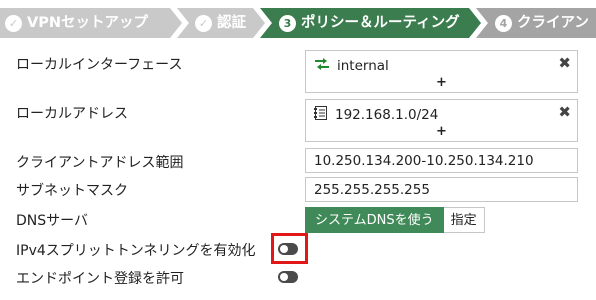  What do you see at coordinates (72, 191) in the screenshot?
I see `subnet-mask-label: サブネットマスク` at bounding box center [72, 191].